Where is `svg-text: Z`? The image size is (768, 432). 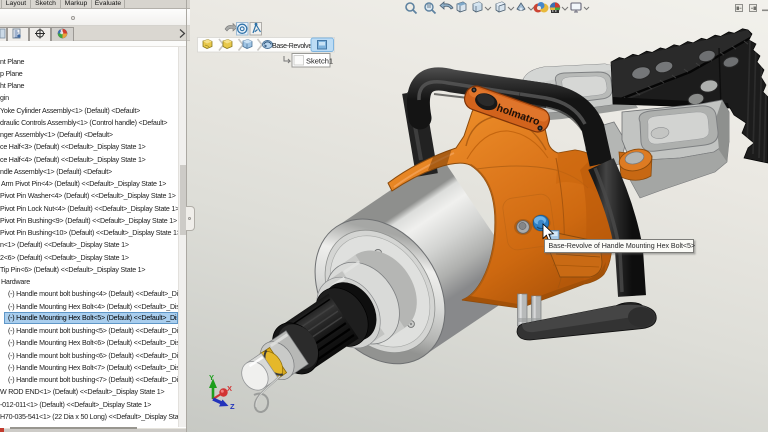
svg-text: Z is located at coordinates (232, 406).